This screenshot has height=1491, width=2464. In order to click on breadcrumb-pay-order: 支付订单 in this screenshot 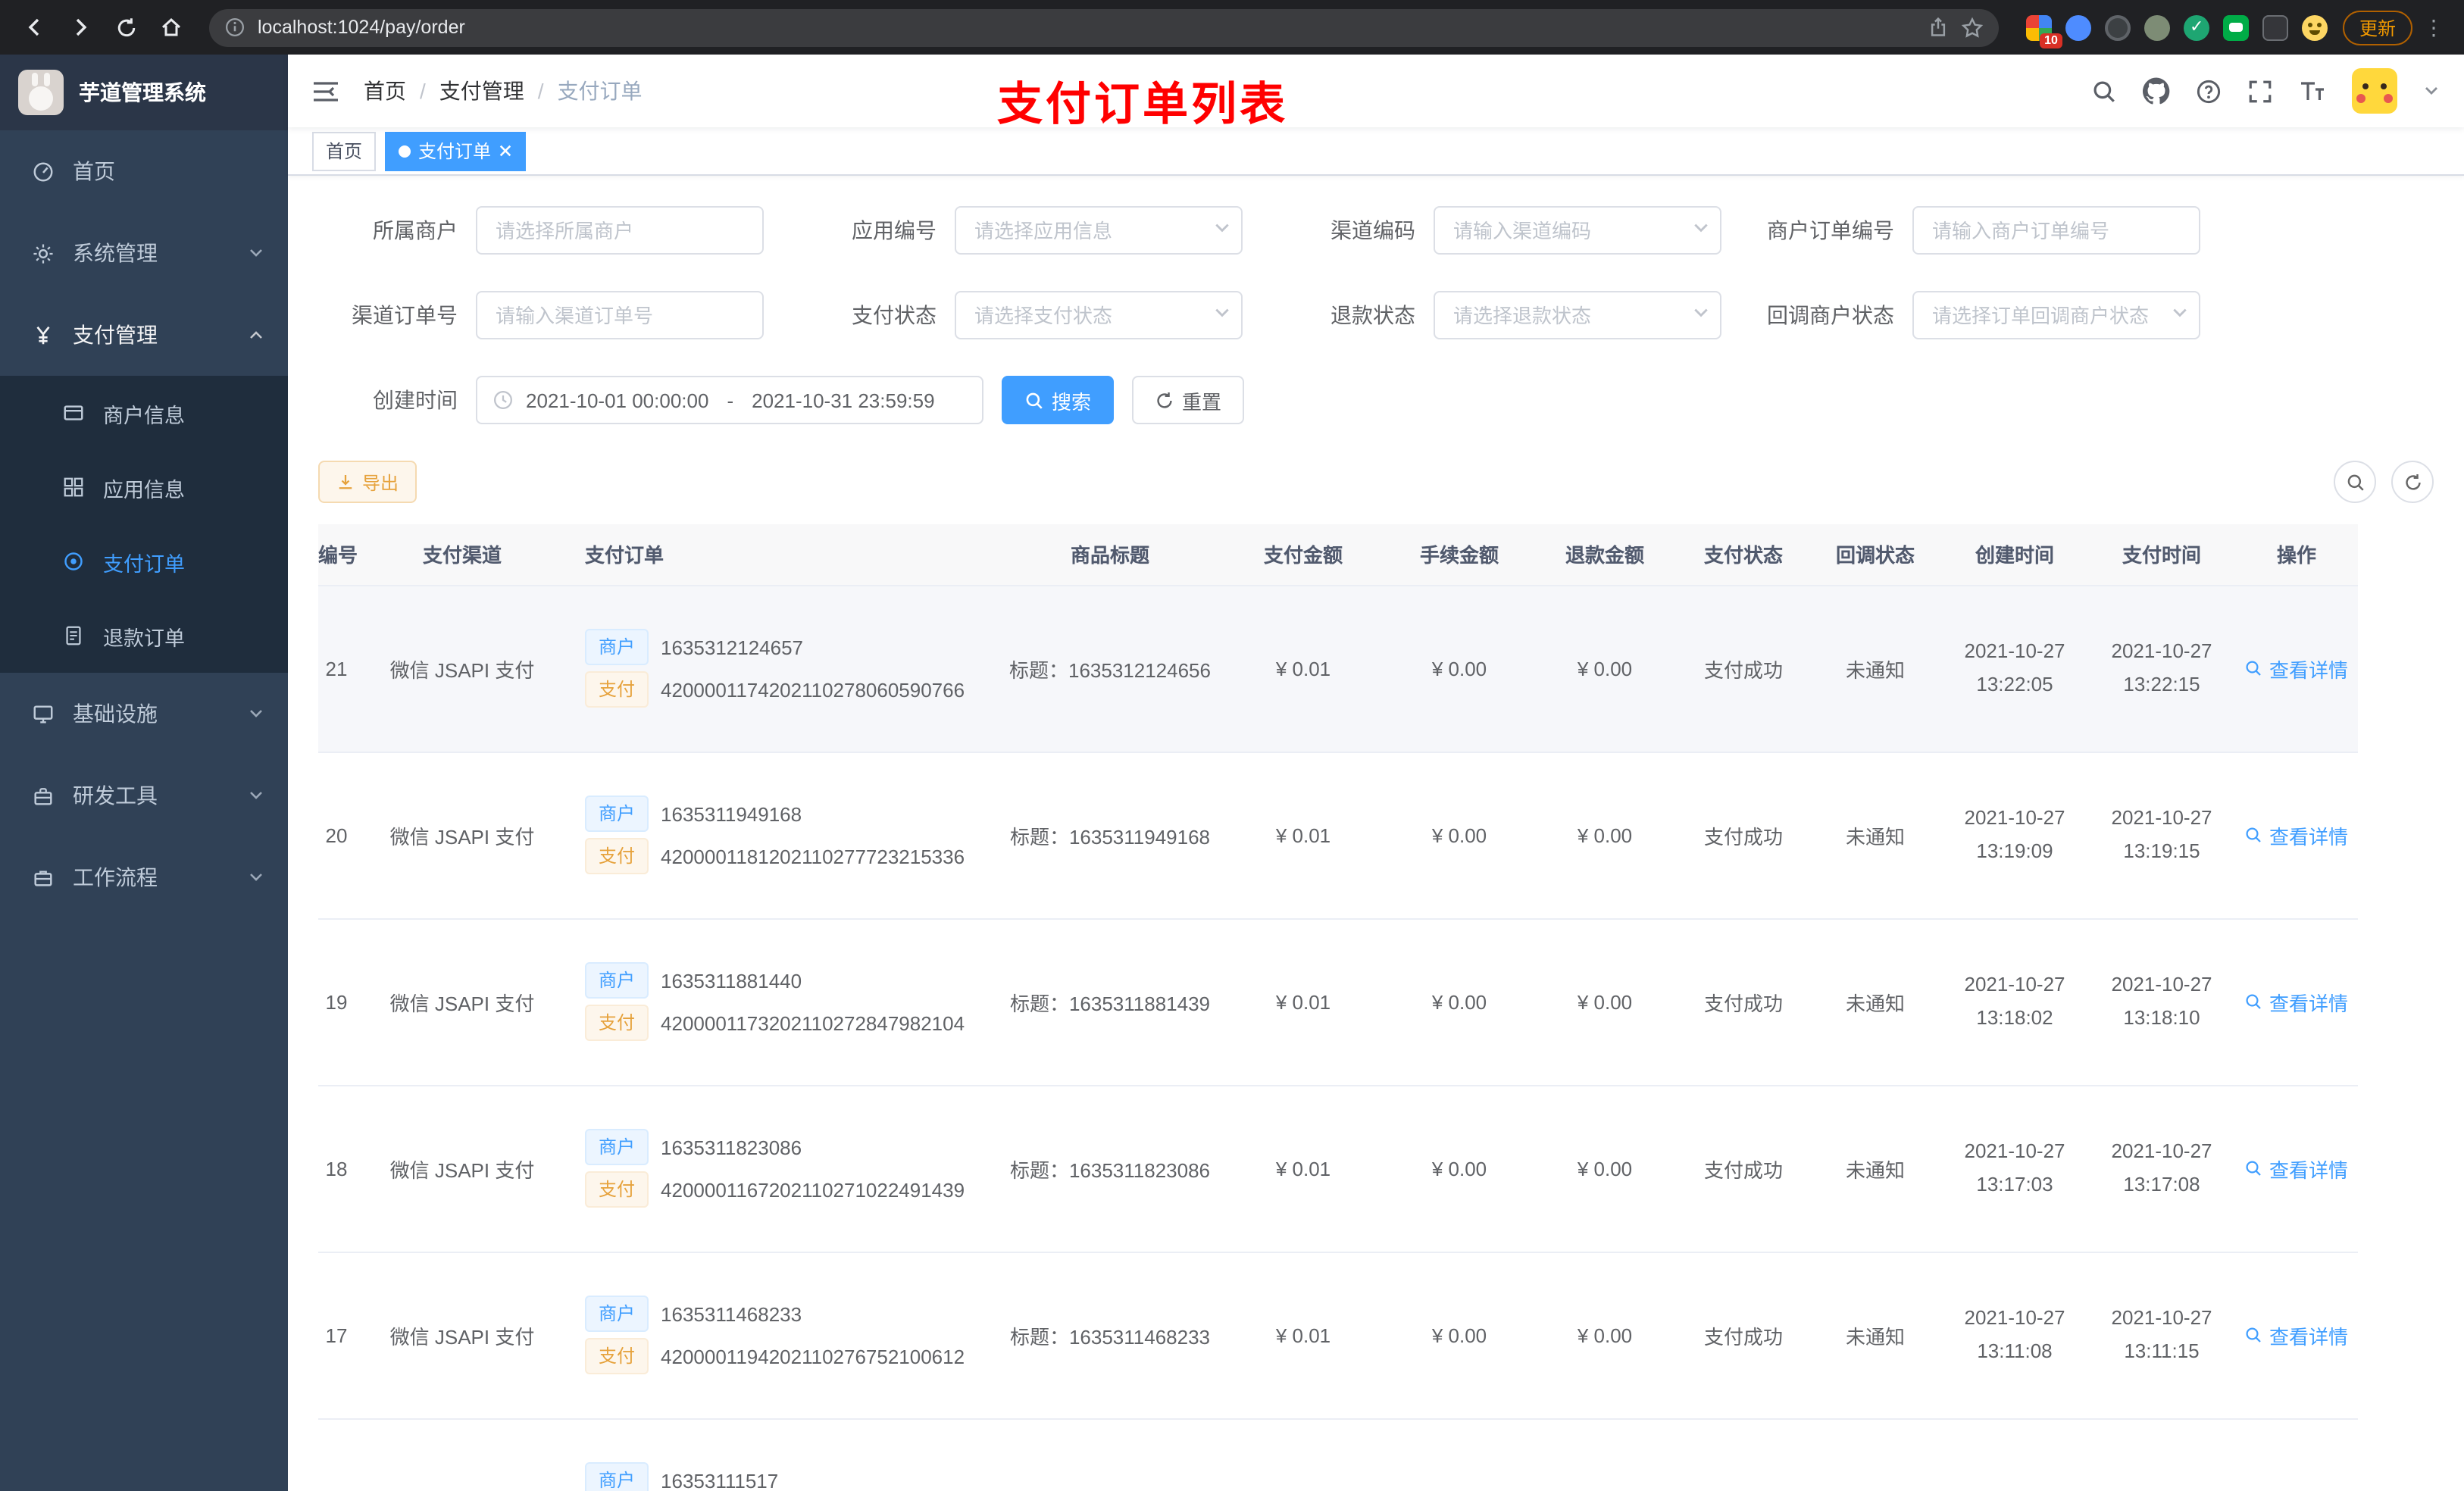, I will do `click(600, 91)`.